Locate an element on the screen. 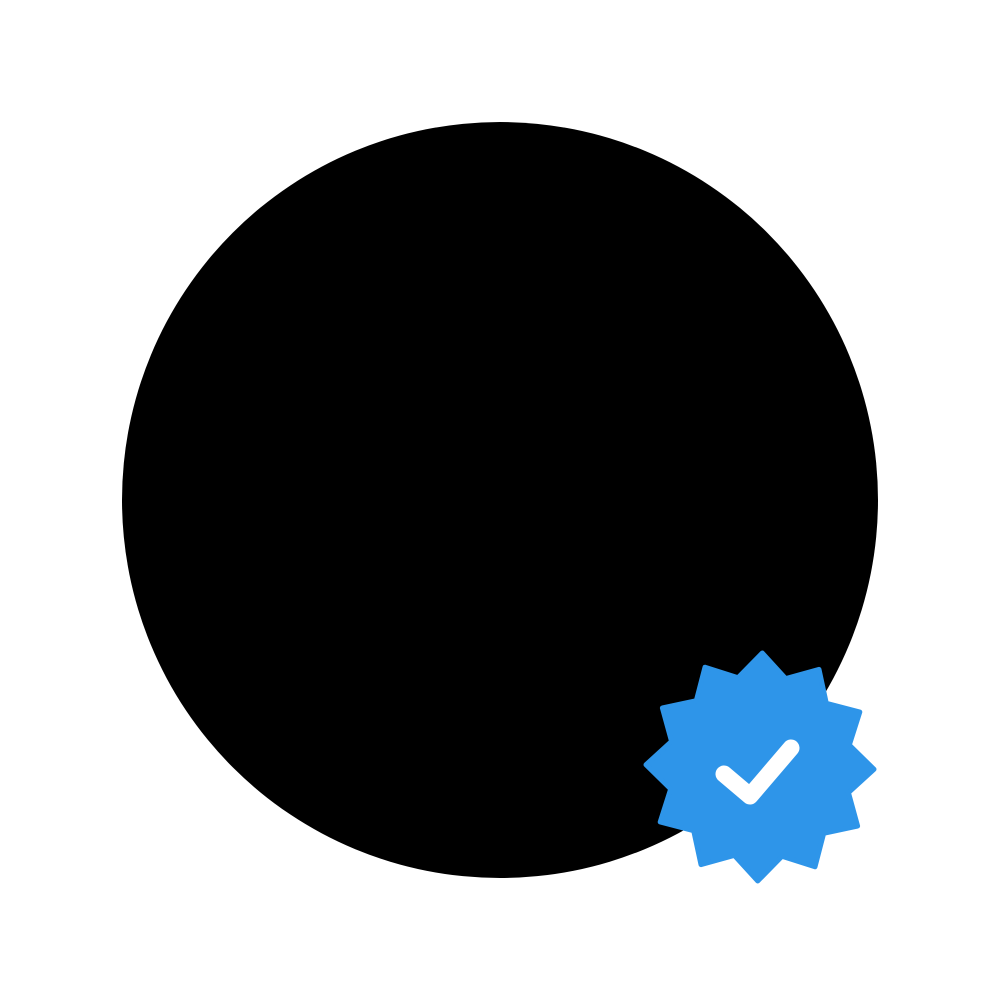  verified-badge-icon is located at coordinates (760, 767).